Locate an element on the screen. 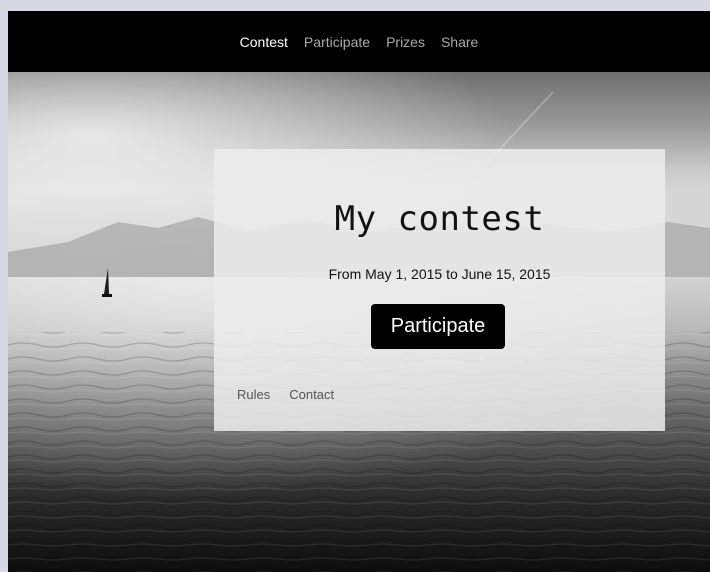 The image size is (710, 572). card-footer-links: Rules Contact is located at coordinates (285, 394).